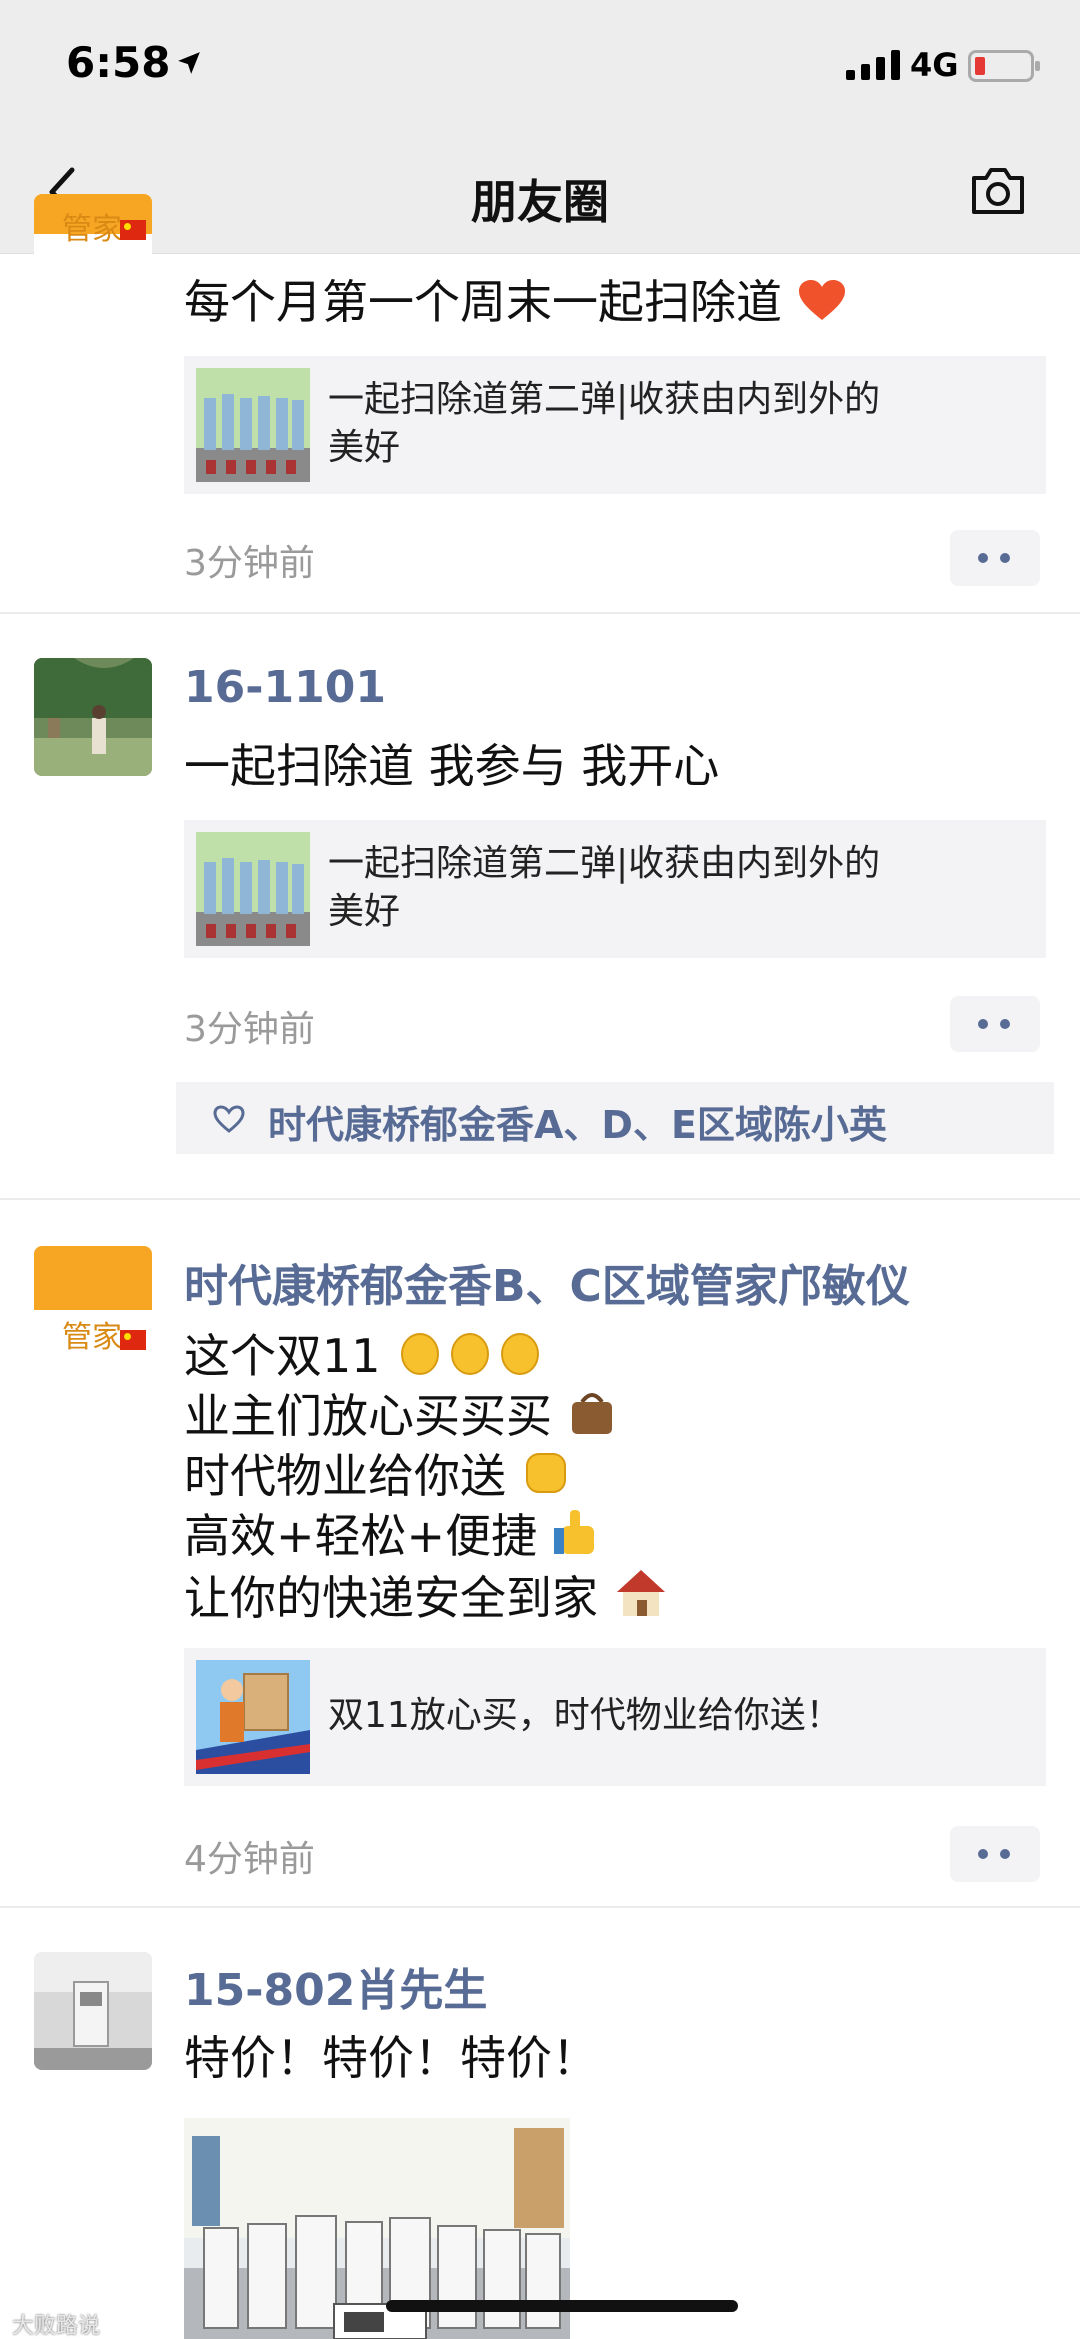 The width and height of the screenshot is (1080, 2339). Describe the element at coordinates (56, 2326) in the screenshot. I see `watermark: 大败路说` at that location.